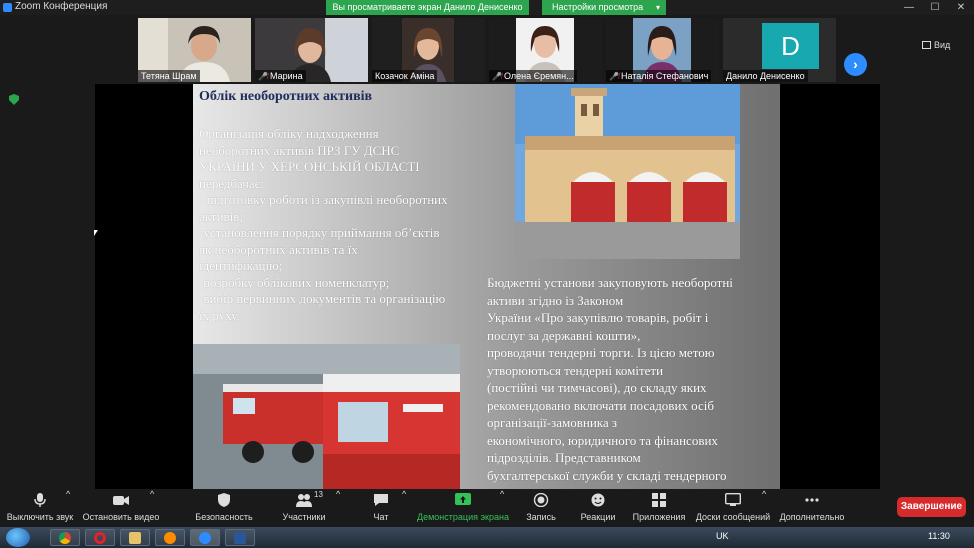  Describe the element at coordinates (564, 457) in the screenshot. I see `text-line: підрозділів. Представником` at that location.